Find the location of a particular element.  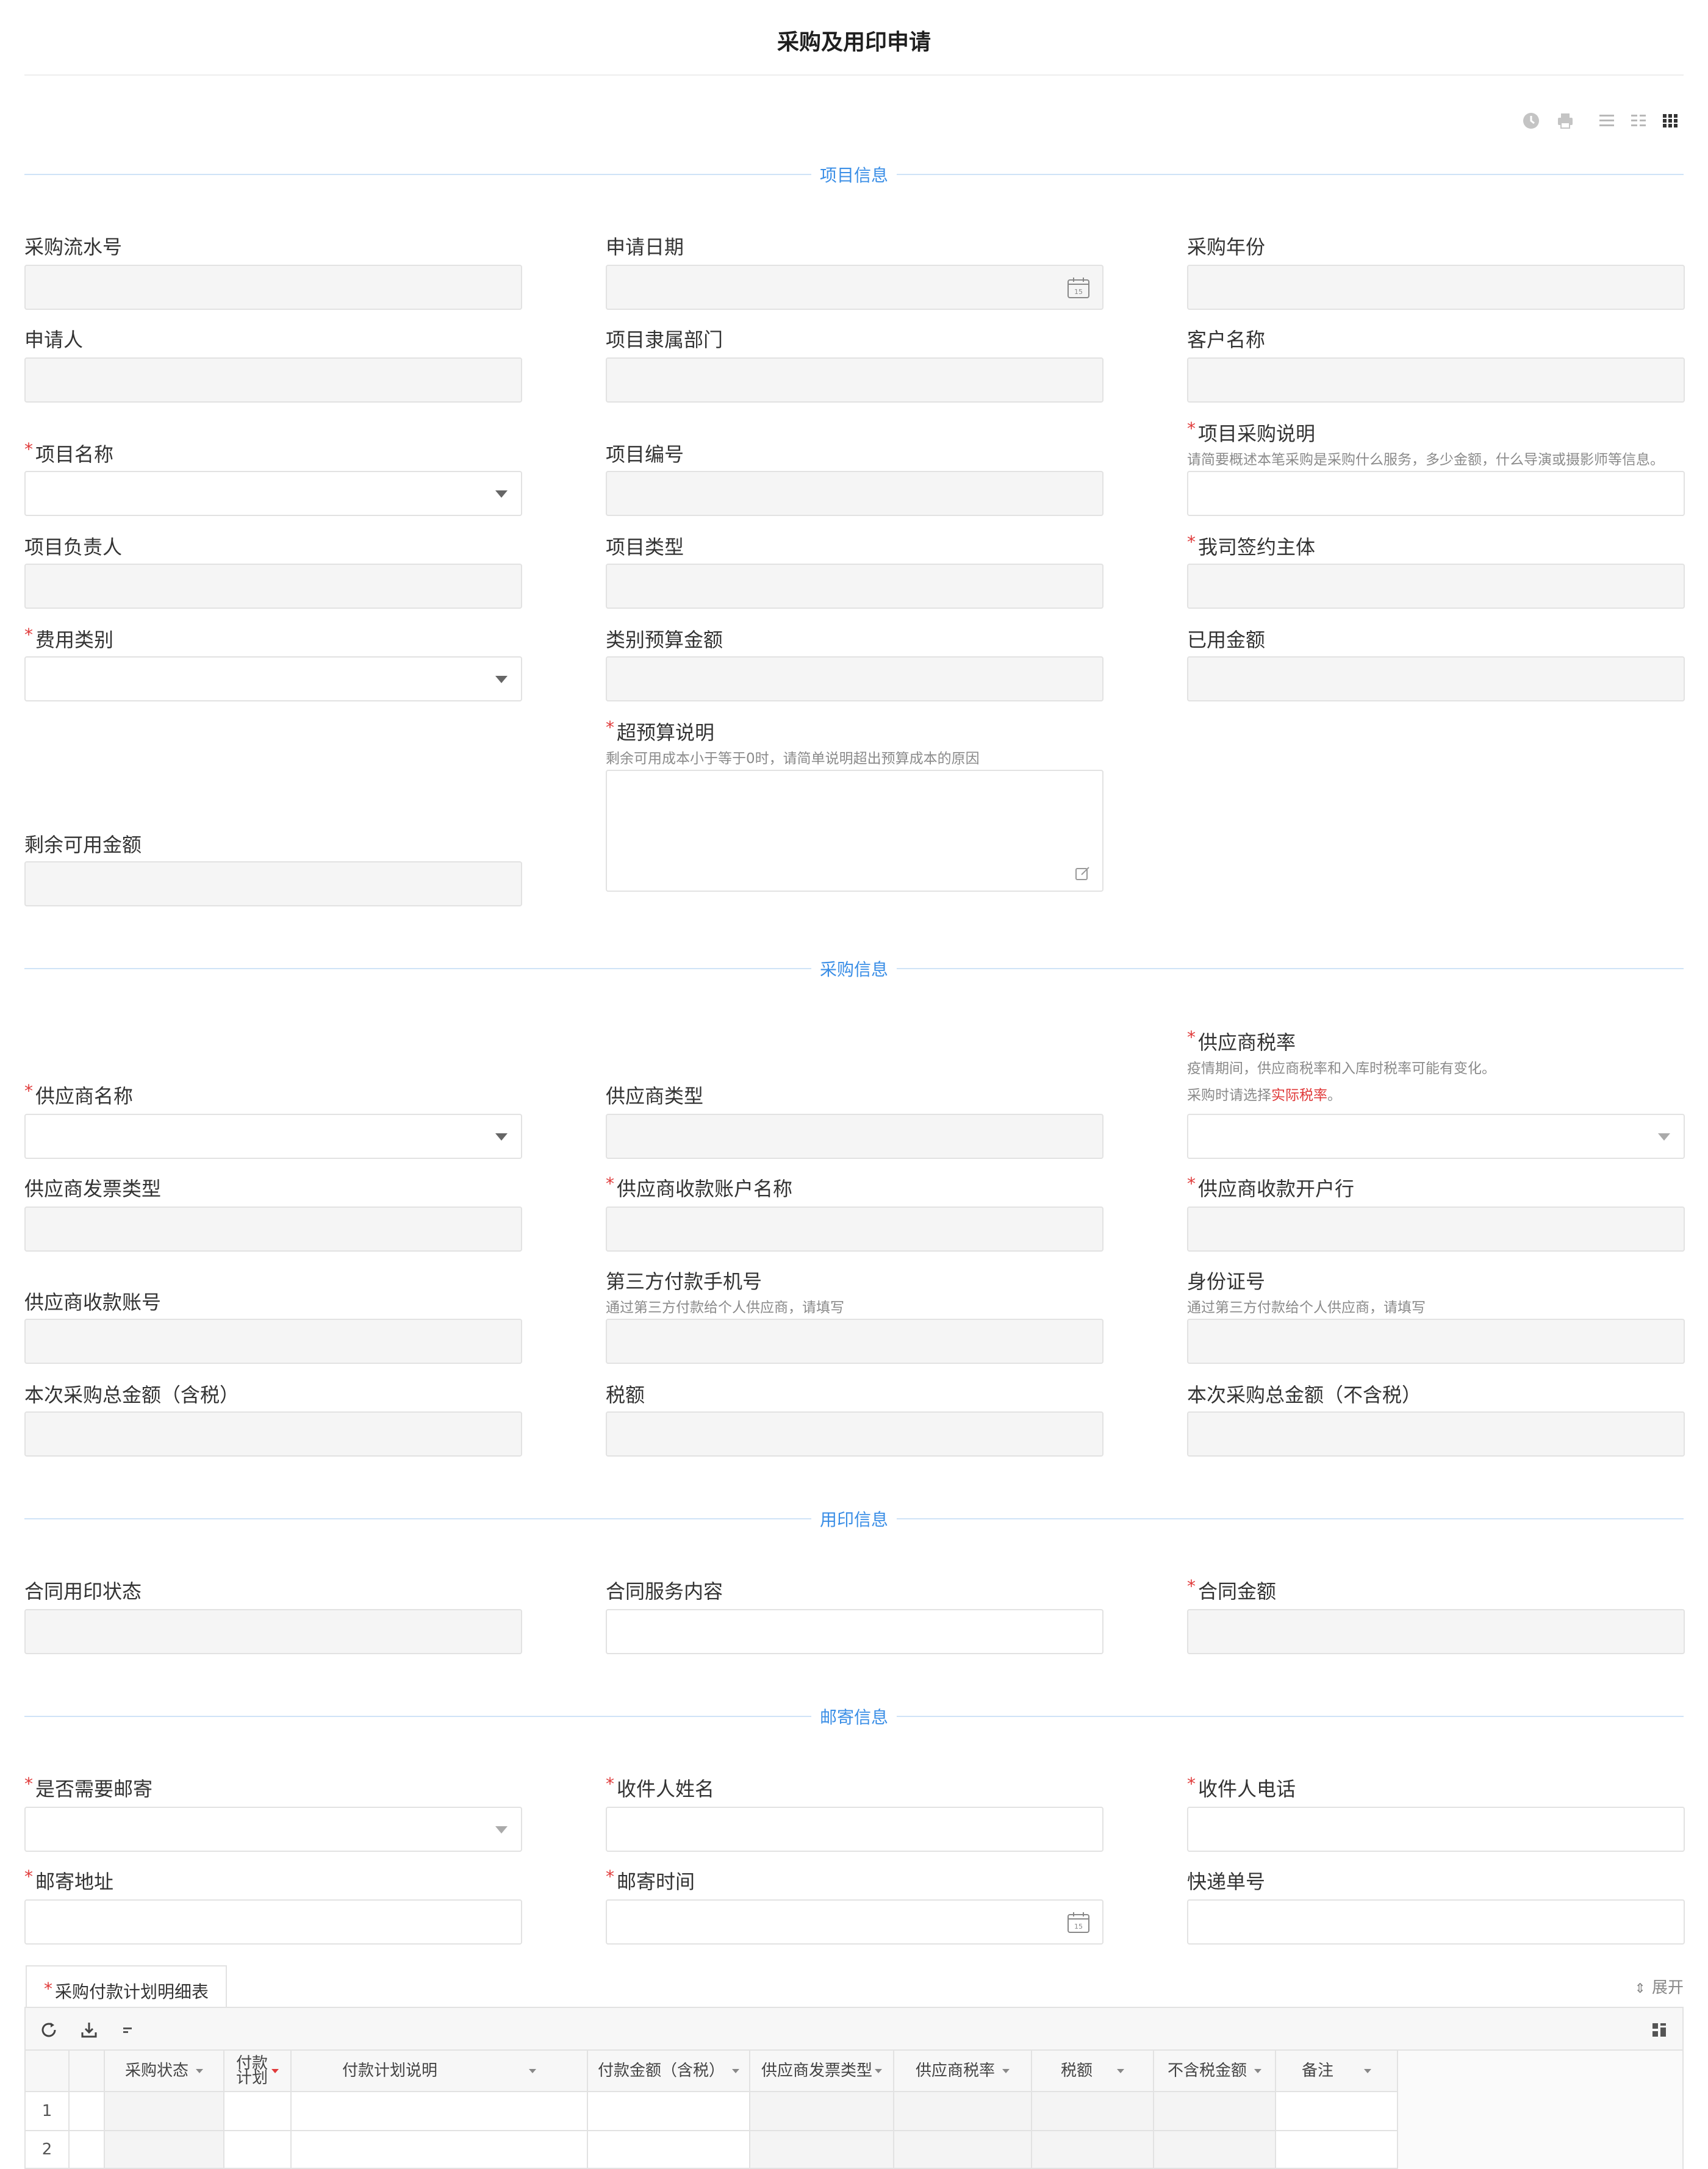

third-phone-hint: 通过第三方付款给个人供应商，请填写 is located at coordinates (725, 1308).